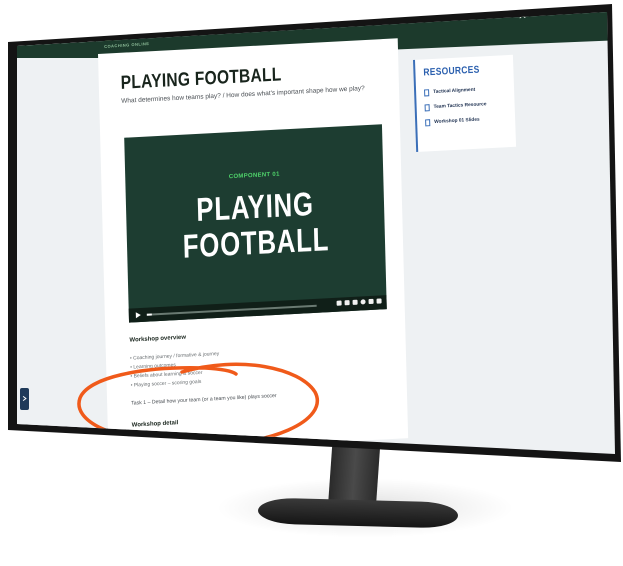 The image size is (623, 566). I want to click on video-title-line-2: FOOTBALL, so click(256, 242).